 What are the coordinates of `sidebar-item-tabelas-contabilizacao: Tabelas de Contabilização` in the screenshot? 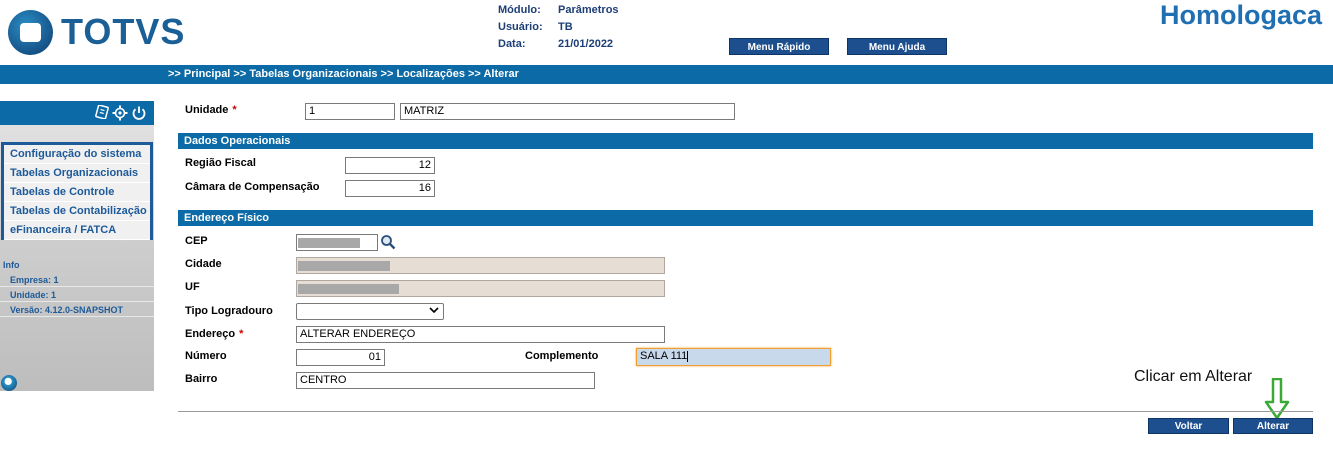 It's located at (77, 211).